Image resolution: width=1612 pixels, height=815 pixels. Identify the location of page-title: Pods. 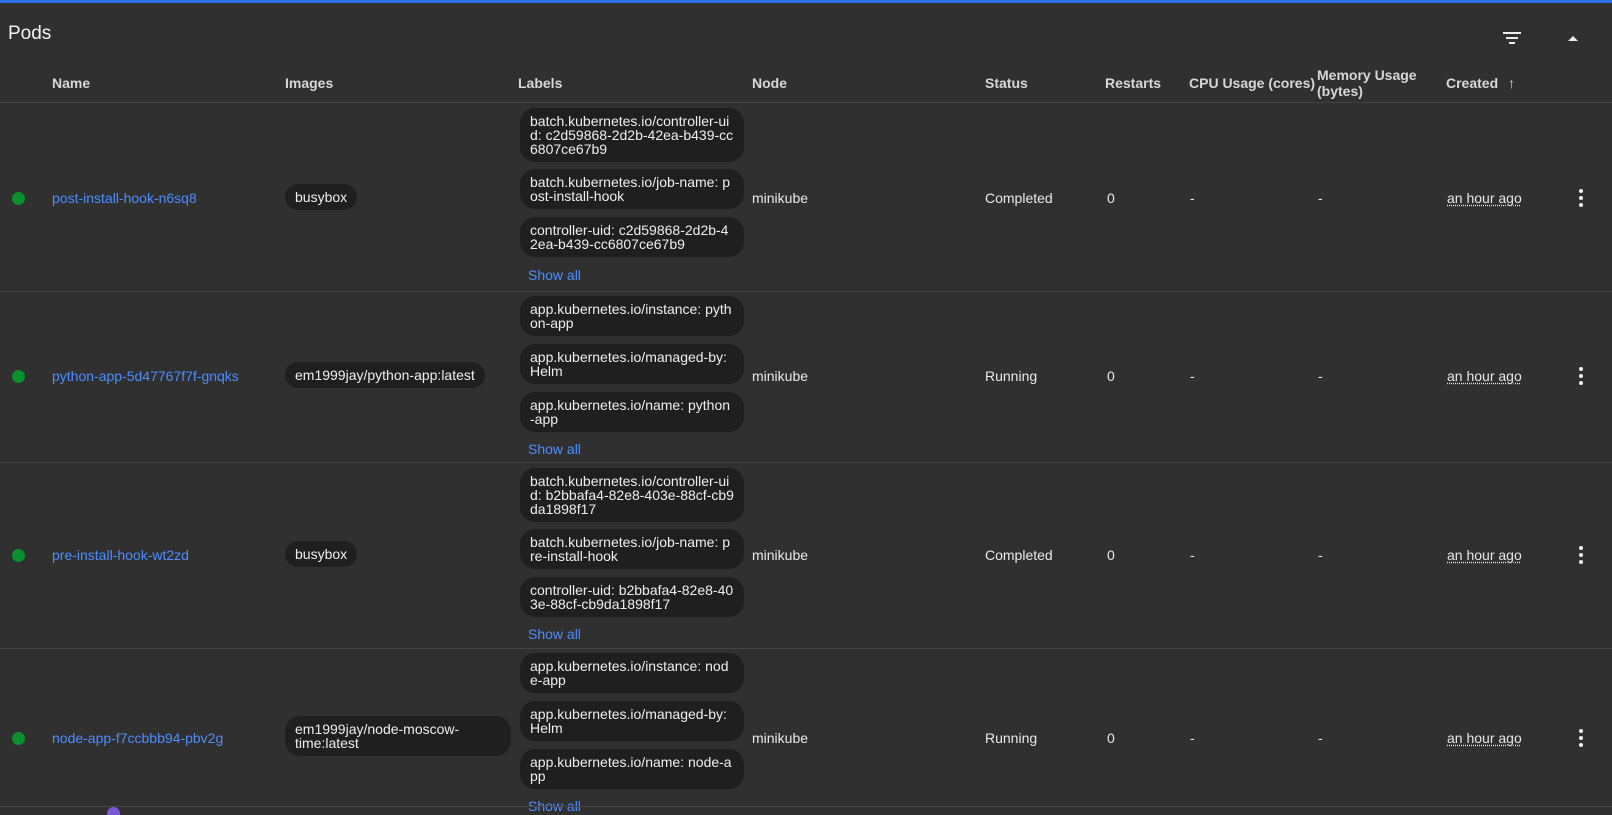
(30, 33).